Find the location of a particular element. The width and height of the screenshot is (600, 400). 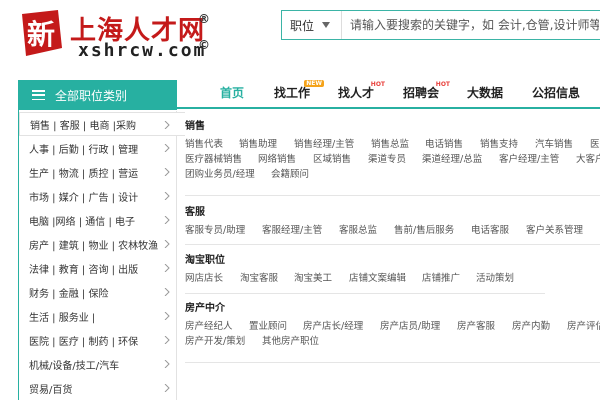

sidebar-item-marketing: 市场 | 媒介 | 广告 | 设计 is located at coordinates (98, 196).